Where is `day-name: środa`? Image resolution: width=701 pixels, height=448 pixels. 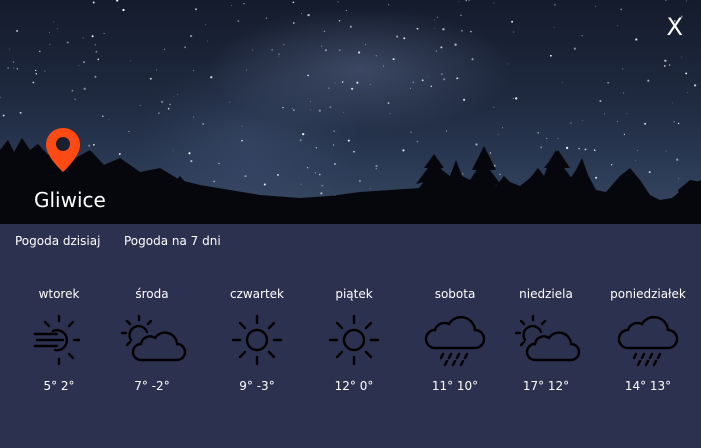
day-name: środa is located at coordinates (152, 294).